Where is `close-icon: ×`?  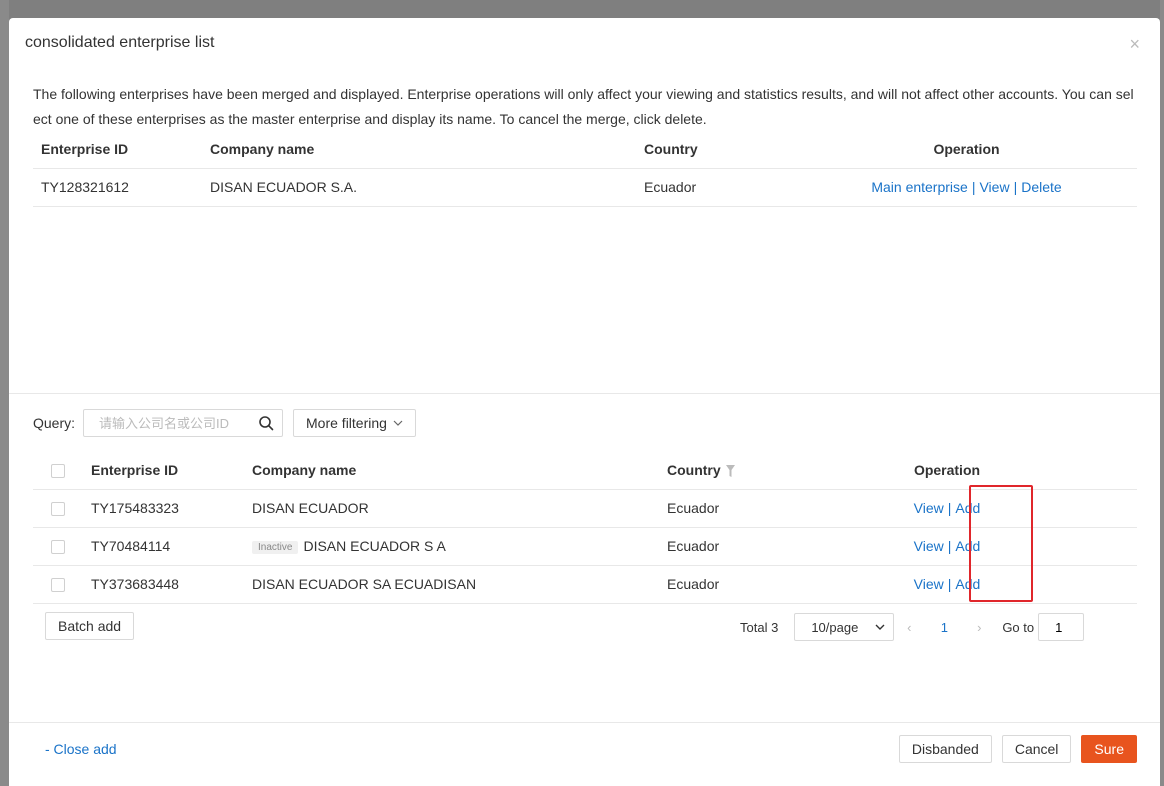 close-icon: × is located at coordinates (1134, 44).